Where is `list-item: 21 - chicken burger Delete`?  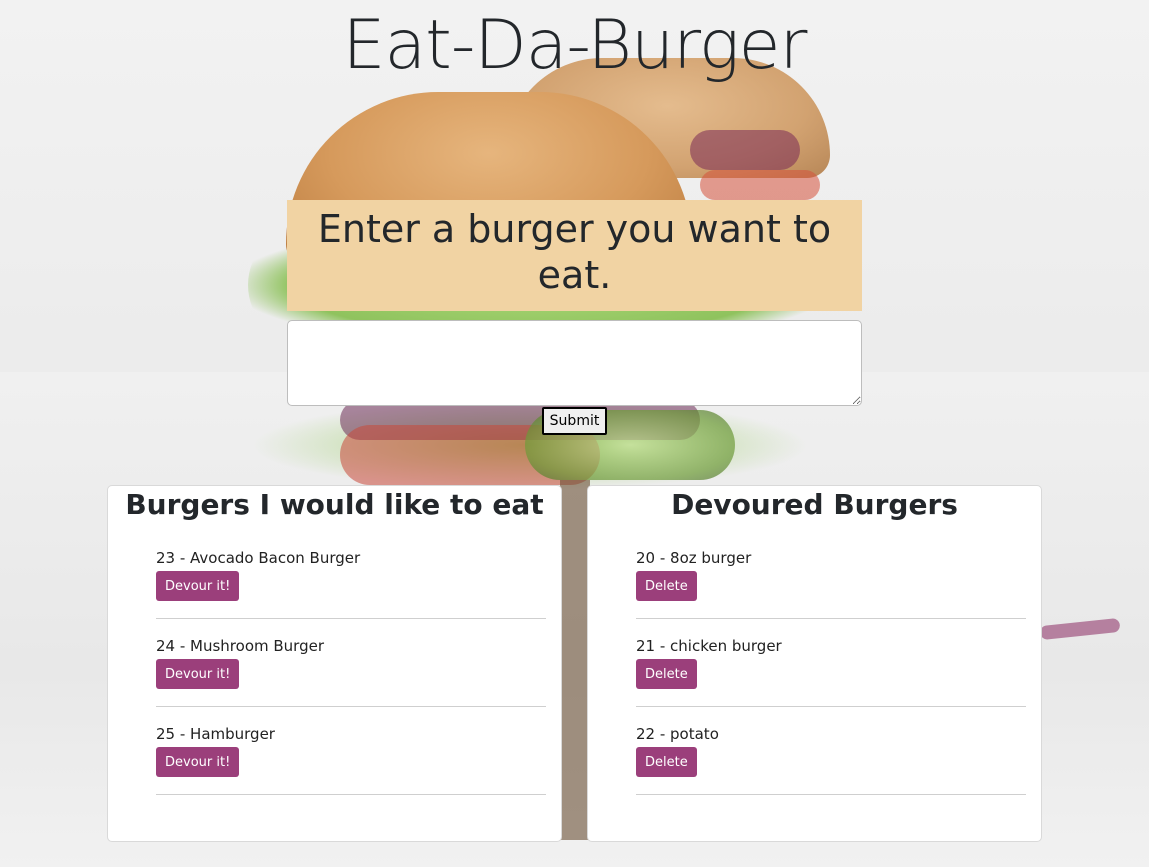 list-item: 21 - chicken burger Delete is located at coordinates (831, 663).